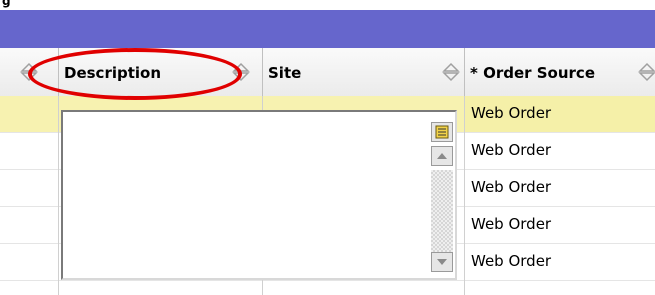  I want to click on top-strip: g, so click(327, 5).